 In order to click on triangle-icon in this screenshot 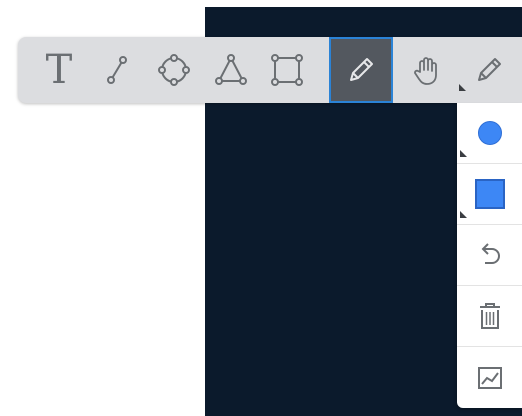, I will do `click(231, 69)`.